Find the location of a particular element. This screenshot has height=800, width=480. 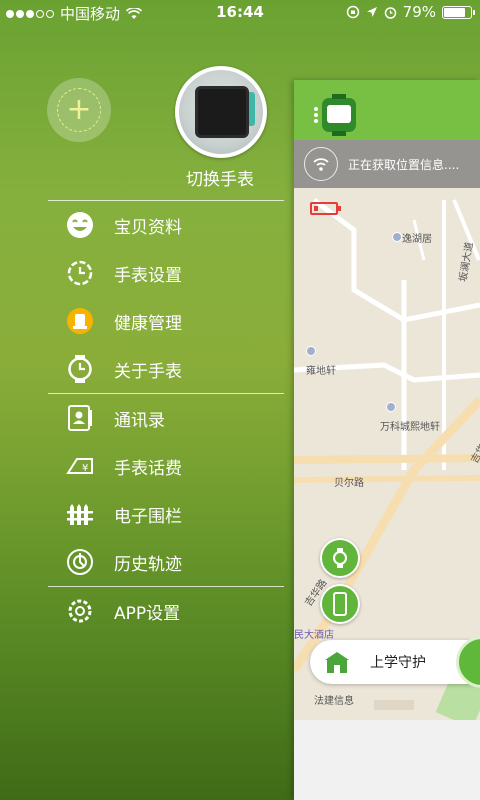

status-bar: 中国移动 16:44 79% is located at coordinates (240, 13).